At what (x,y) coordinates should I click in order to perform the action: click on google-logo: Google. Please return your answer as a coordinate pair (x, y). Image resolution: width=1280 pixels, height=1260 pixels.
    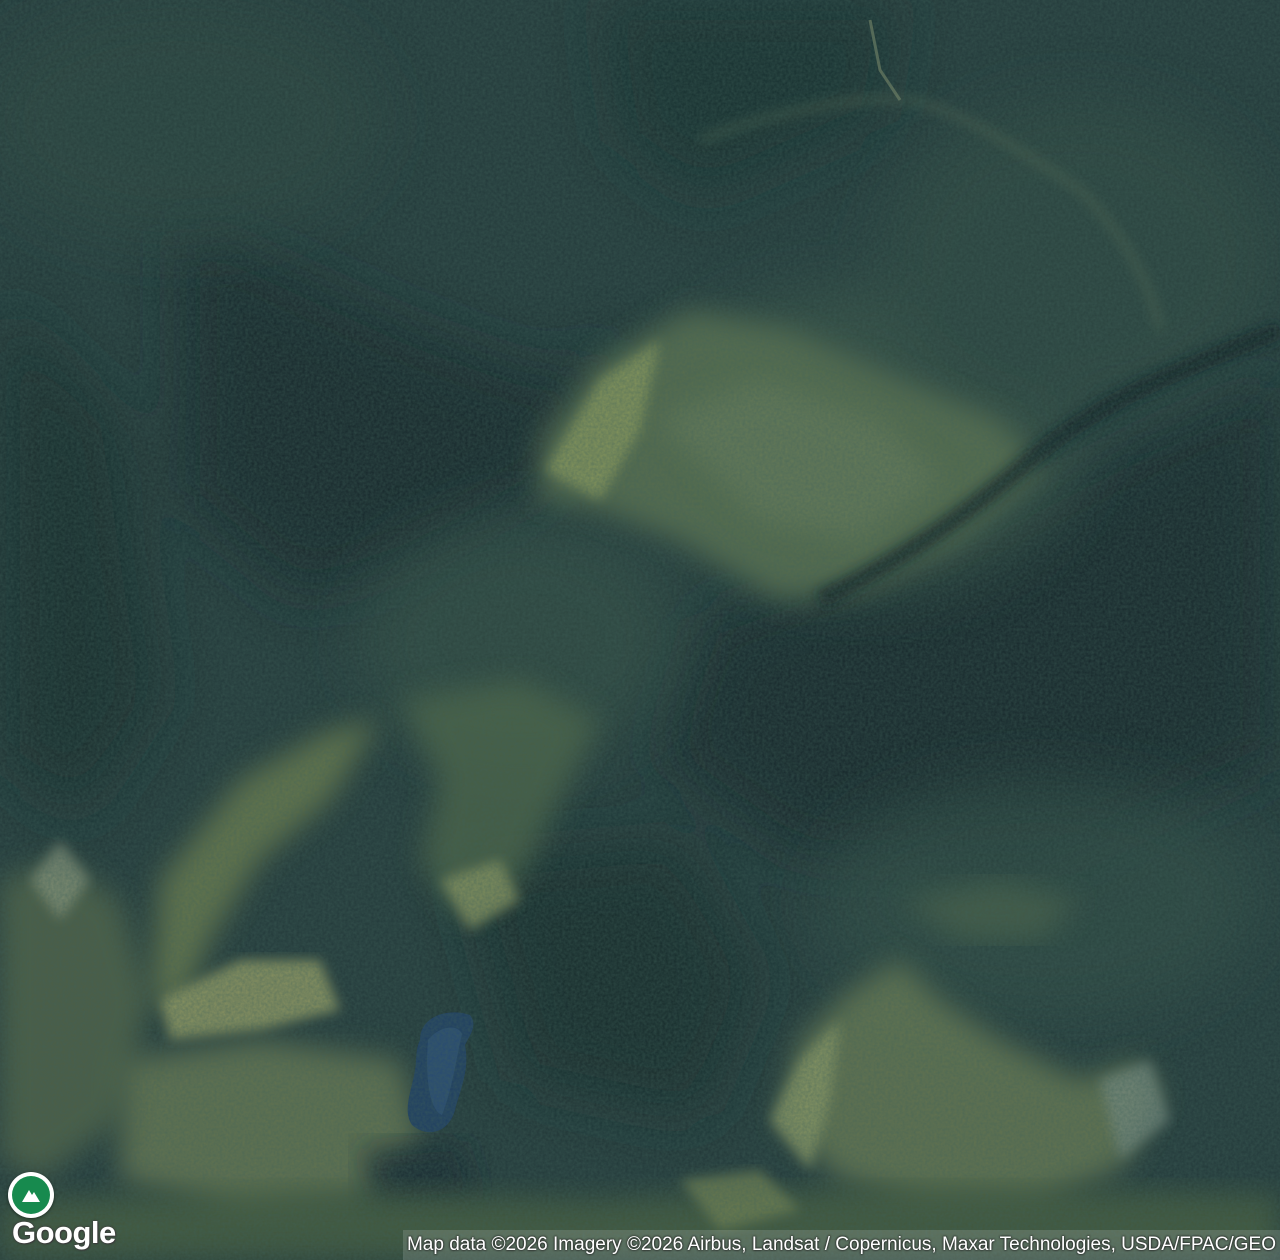
    Looking at the image, I should click on (64, 1232).